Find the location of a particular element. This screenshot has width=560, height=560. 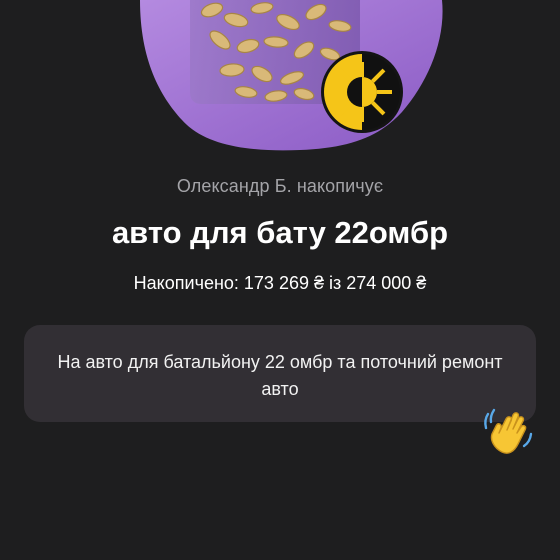

jar-title: авто для бату 22омбр is located at coordinates (280, 232).